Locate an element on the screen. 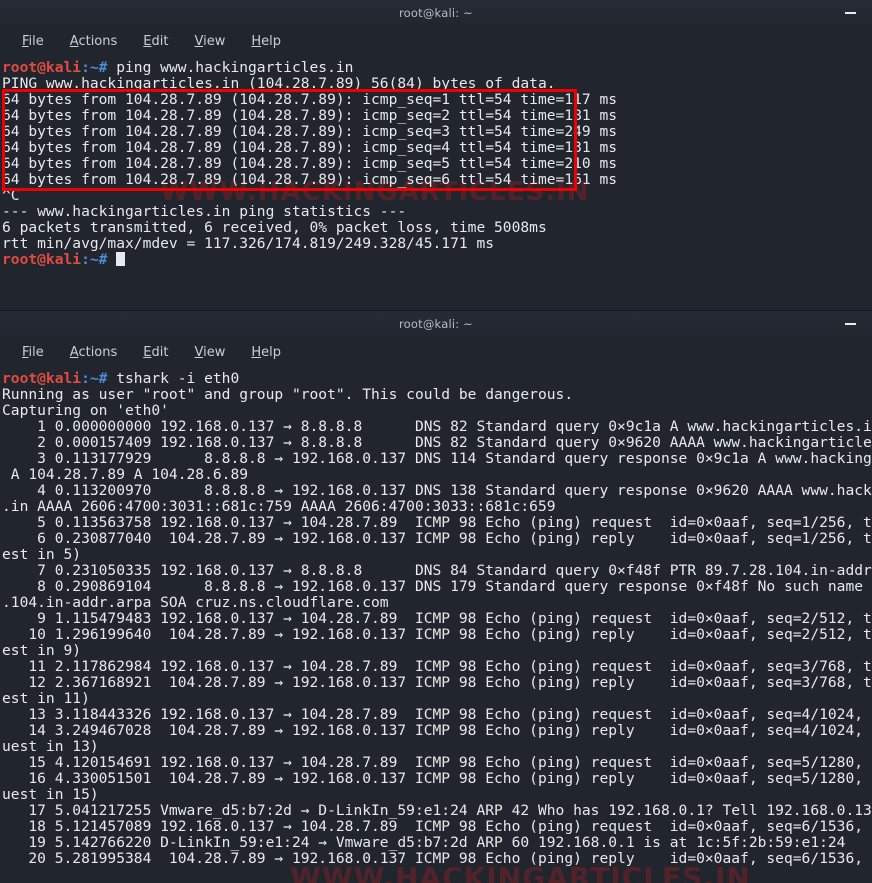  terminal-cursor is located at coordinates (121, 259).